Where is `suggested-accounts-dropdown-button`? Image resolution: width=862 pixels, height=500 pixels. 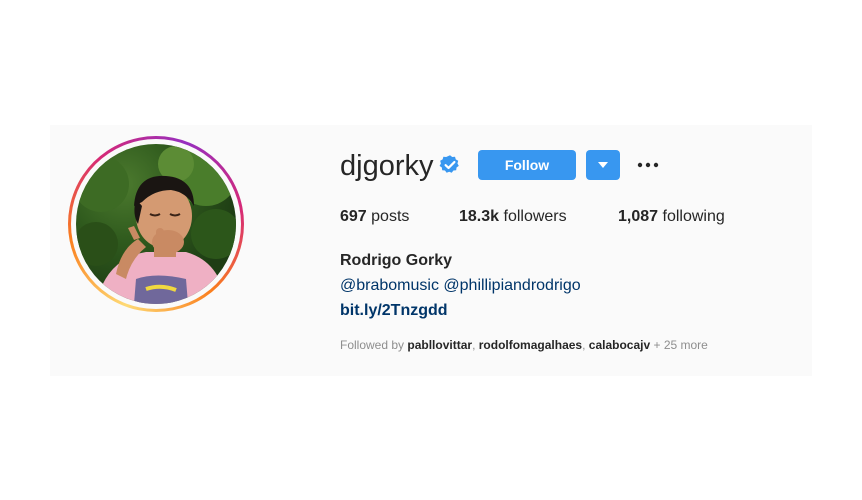
suggested-accounts-dropdown-button is located at coordinates (603, 165).